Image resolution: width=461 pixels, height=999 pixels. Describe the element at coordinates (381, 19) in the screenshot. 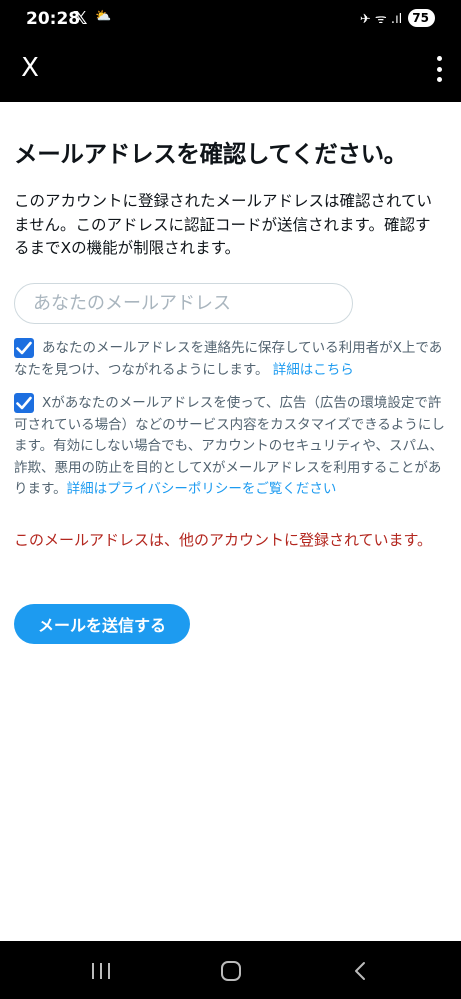

I see `signal-icon: ✈ ᯤ .ıl` at that location.